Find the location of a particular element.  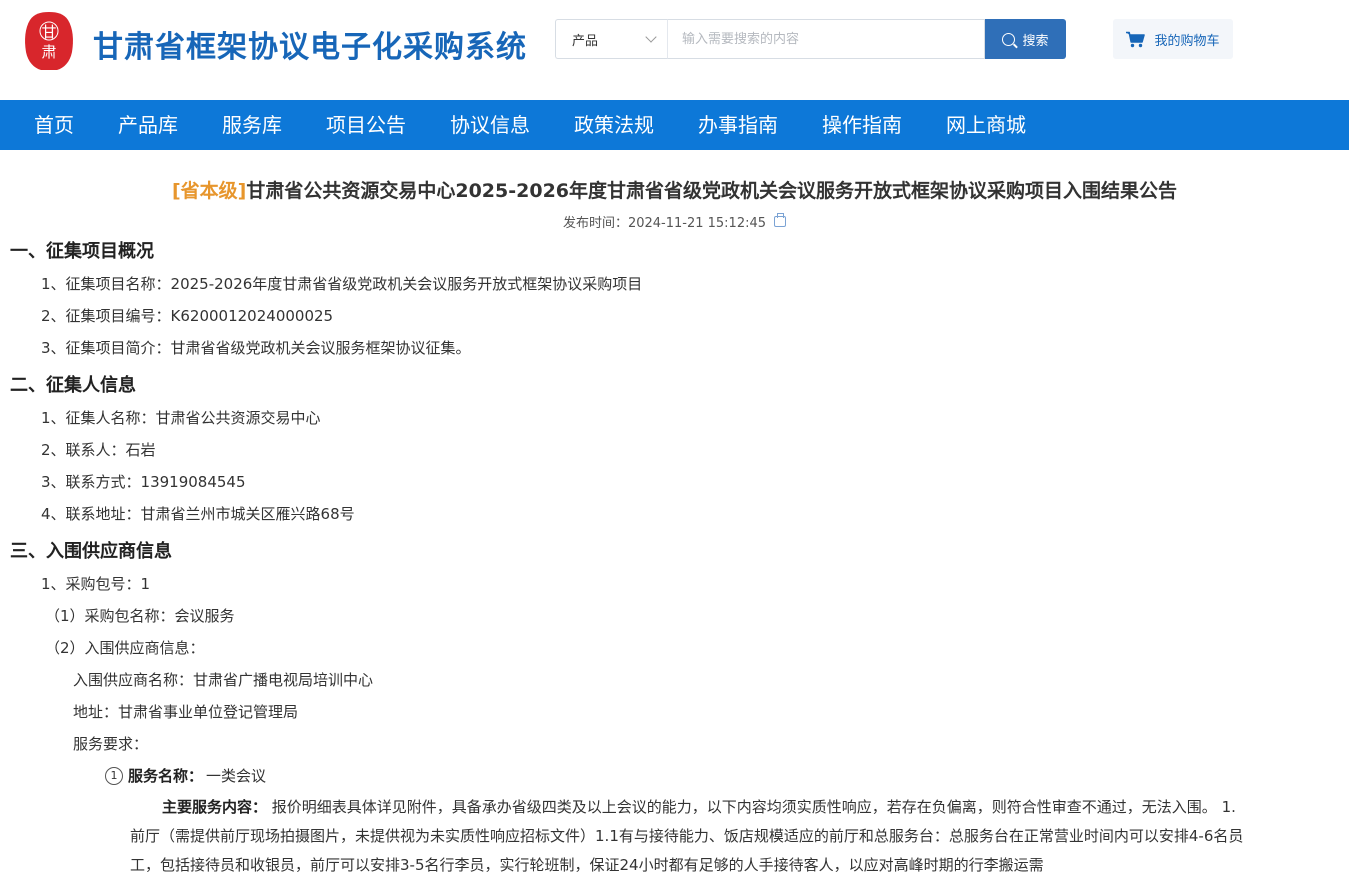

nav-item-home: 首页 is located at coordinates (54, 125).